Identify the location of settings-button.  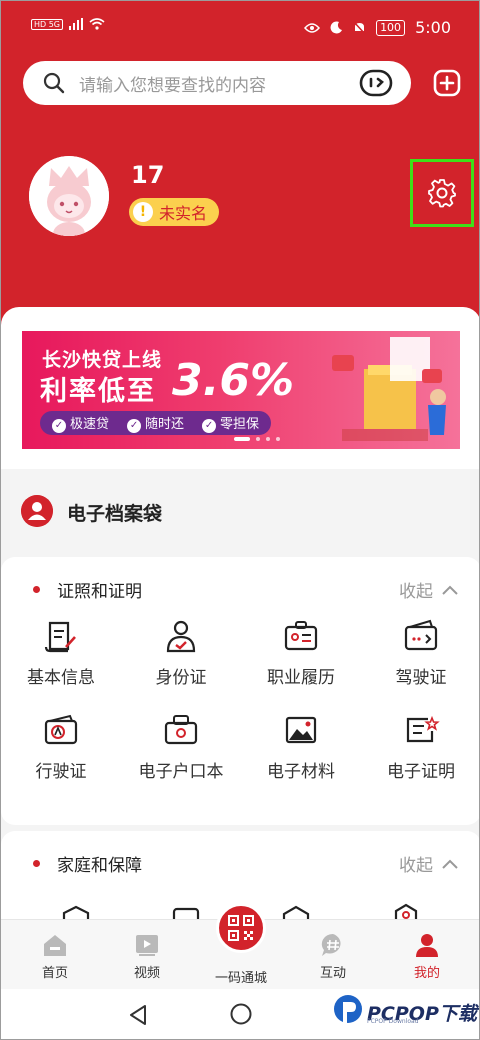
(442, 193).